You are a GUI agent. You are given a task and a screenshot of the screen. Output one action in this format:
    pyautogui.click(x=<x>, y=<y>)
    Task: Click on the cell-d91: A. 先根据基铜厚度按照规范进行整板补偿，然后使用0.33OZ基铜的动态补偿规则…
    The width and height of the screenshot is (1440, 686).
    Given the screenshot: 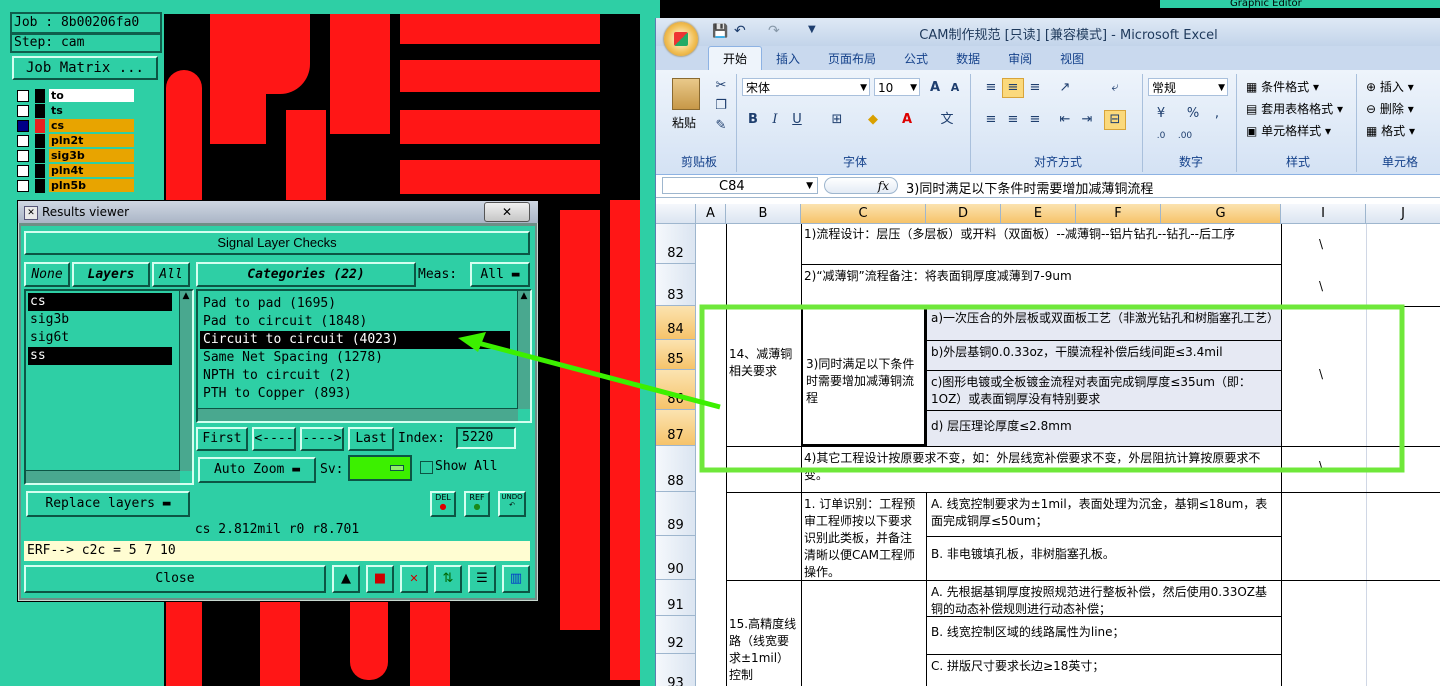 What is the action you would take?
    pyautogui.click(x=1104, y=599)
    